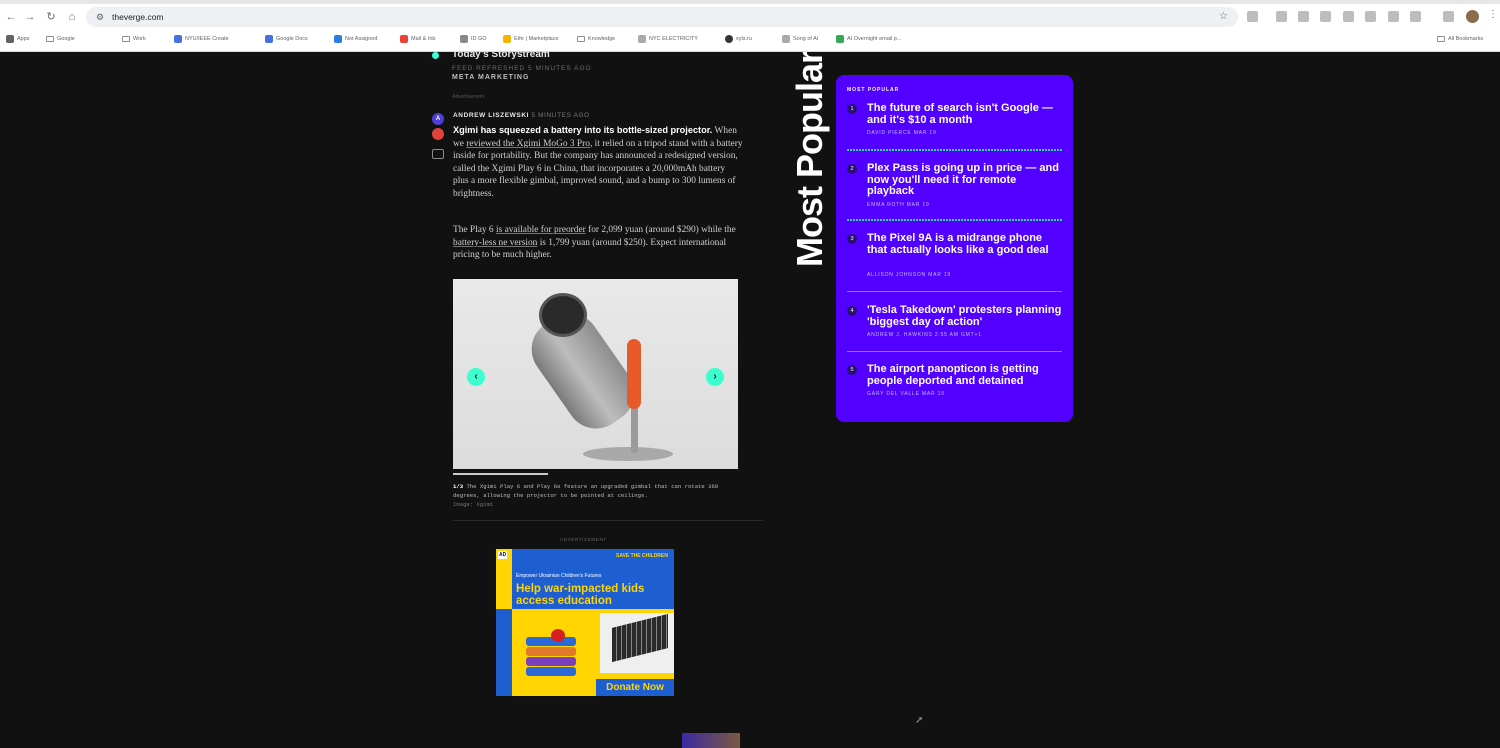 This screenshot has width=1500, height=748. What do you see at coordinates (435, 55) in the screenshot?
I see `storystream-dot-icon` at bounding box center [435, 55].